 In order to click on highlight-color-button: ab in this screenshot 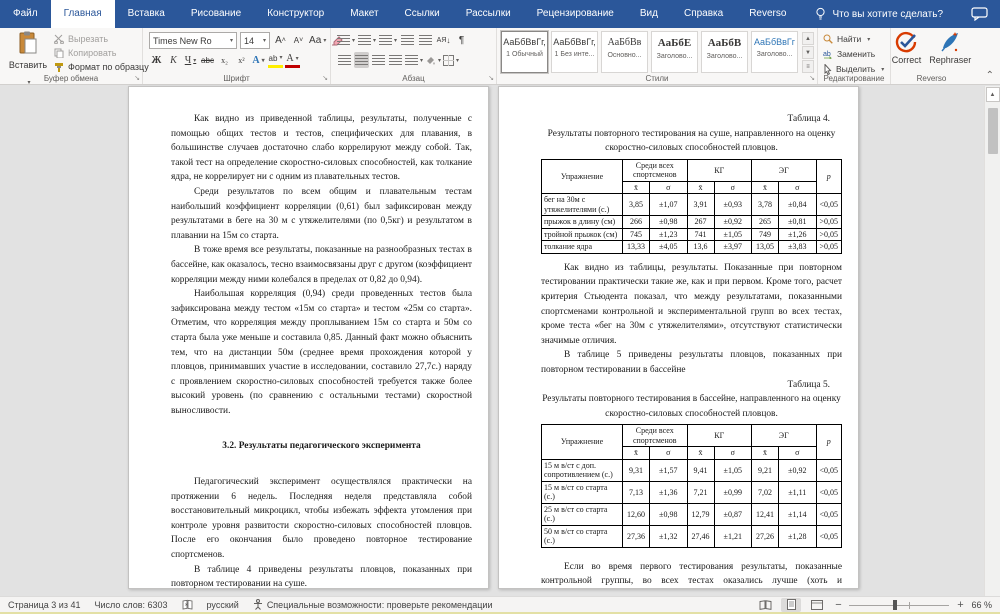, I will do `click(275, 60)`.